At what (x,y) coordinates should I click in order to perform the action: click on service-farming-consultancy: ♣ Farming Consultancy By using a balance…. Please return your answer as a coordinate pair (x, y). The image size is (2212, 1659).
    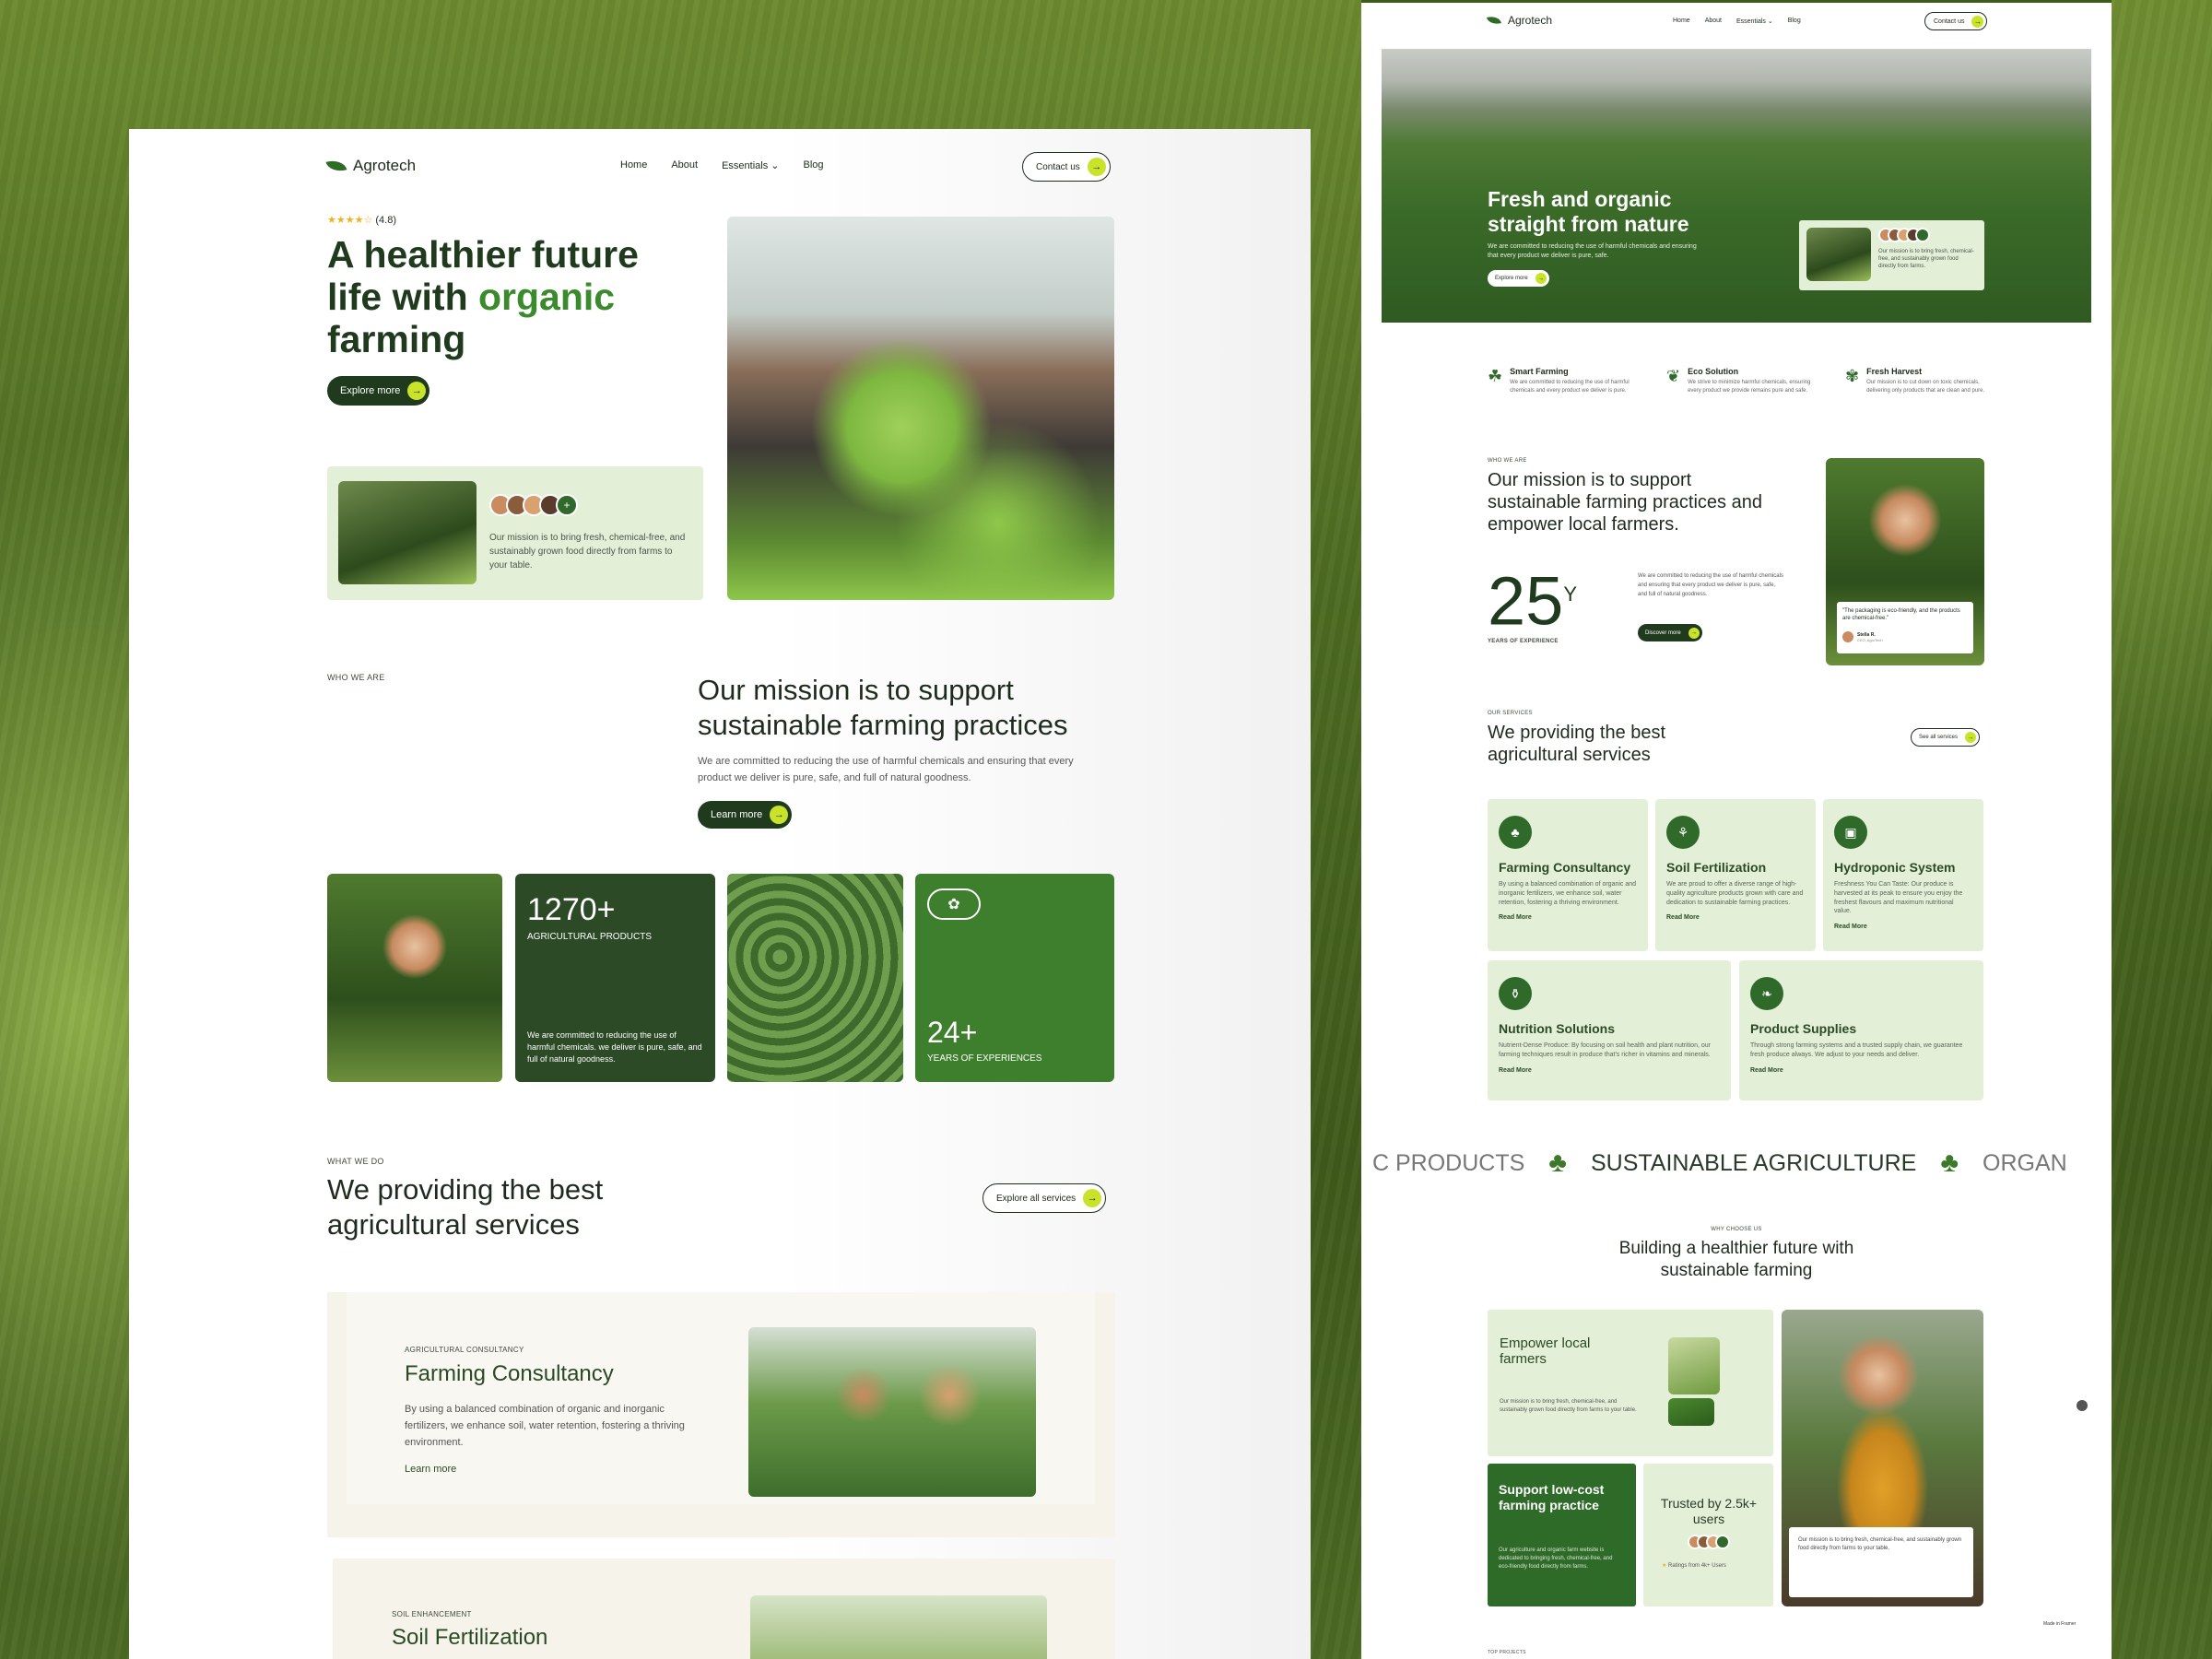
    Looking at the image, I should click on (1568, 875).